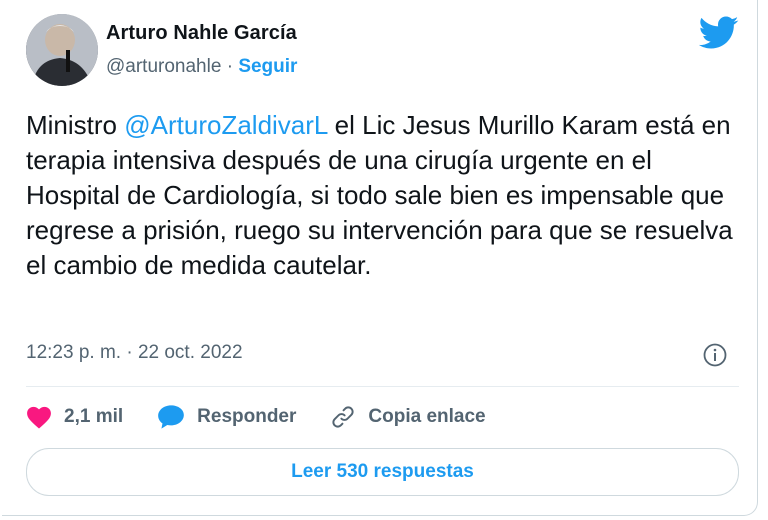 The width and height of the screenshot is (768, 520). I want to click on like-count: 2,1 mil, so click(94, 416).